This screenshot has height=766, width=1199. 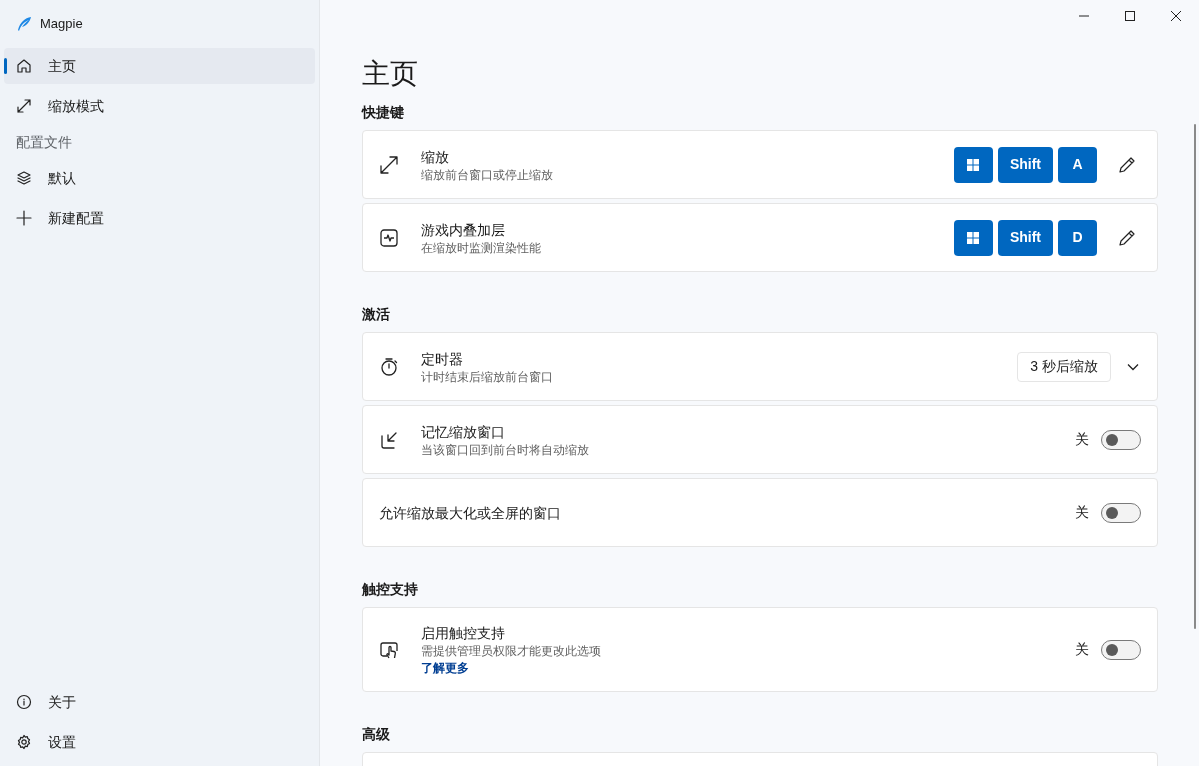 I want to click on setting-title: 缩放, so click(x=435, y=157).